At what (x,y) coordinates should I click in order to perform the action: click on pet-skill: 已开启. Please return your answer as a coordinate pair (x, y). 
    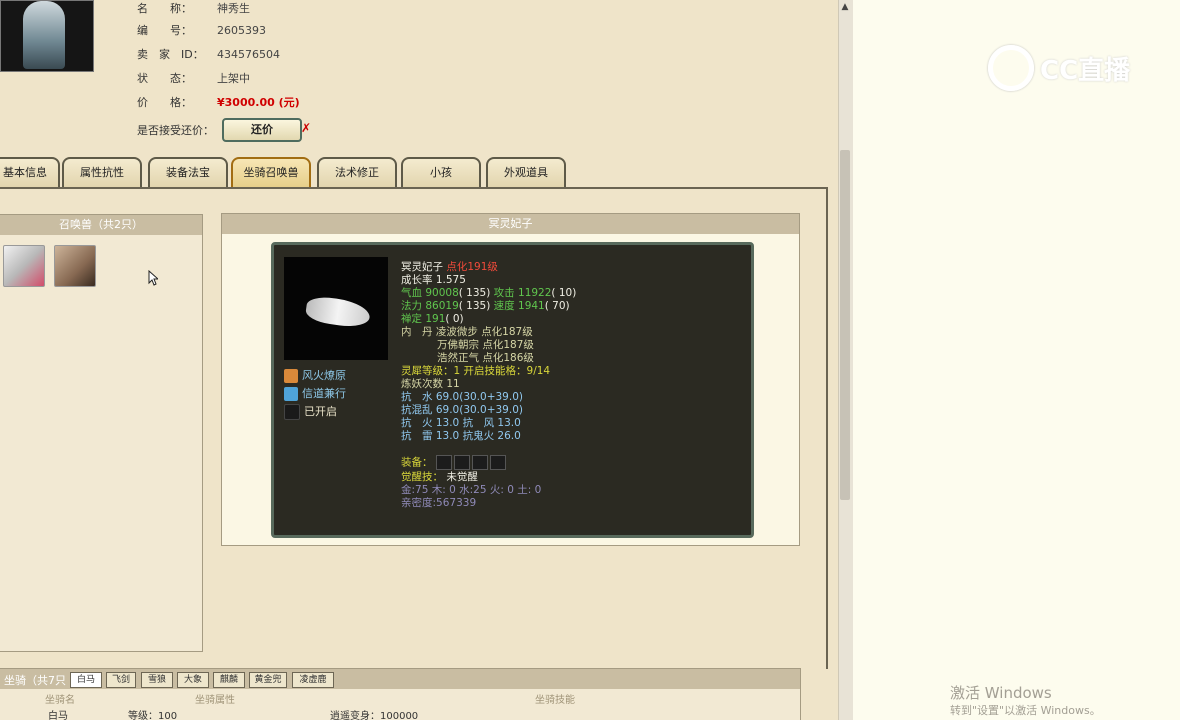
    Looking at the image, I should click on (310, 411).